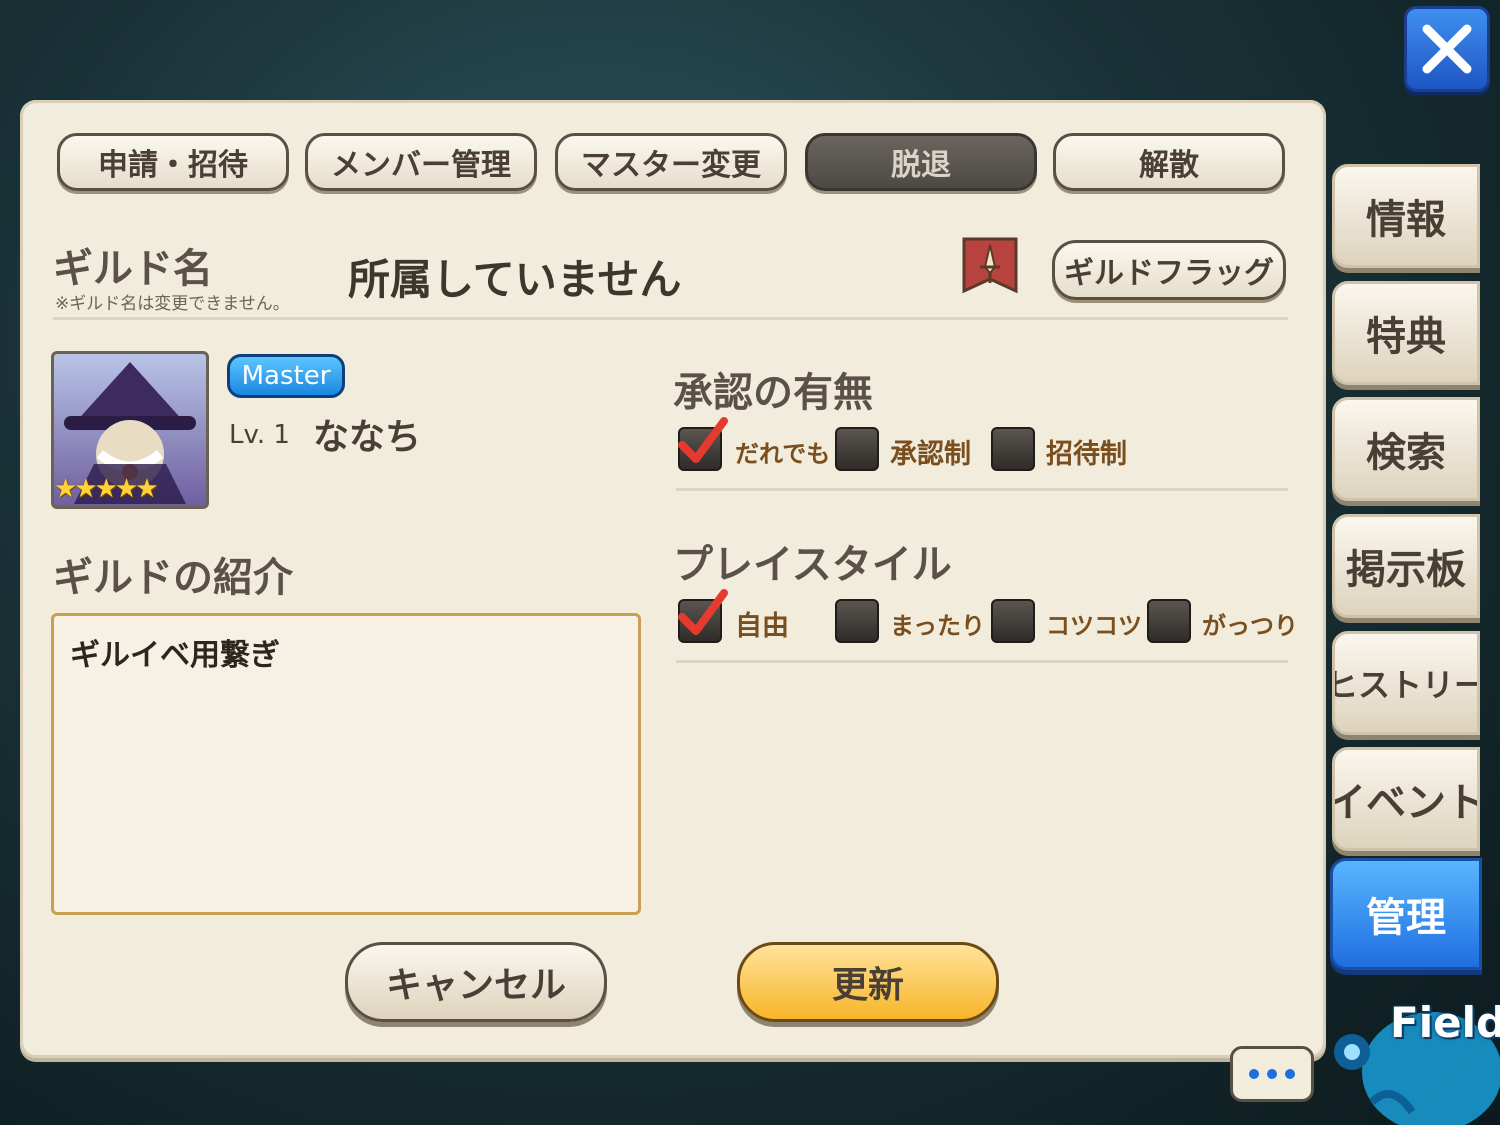  What do you see at coordinates (172, 304) in the screenshot?
I see `guild-name-note: ※ギルド名は変更できません。` at bounding box center [172, 304].